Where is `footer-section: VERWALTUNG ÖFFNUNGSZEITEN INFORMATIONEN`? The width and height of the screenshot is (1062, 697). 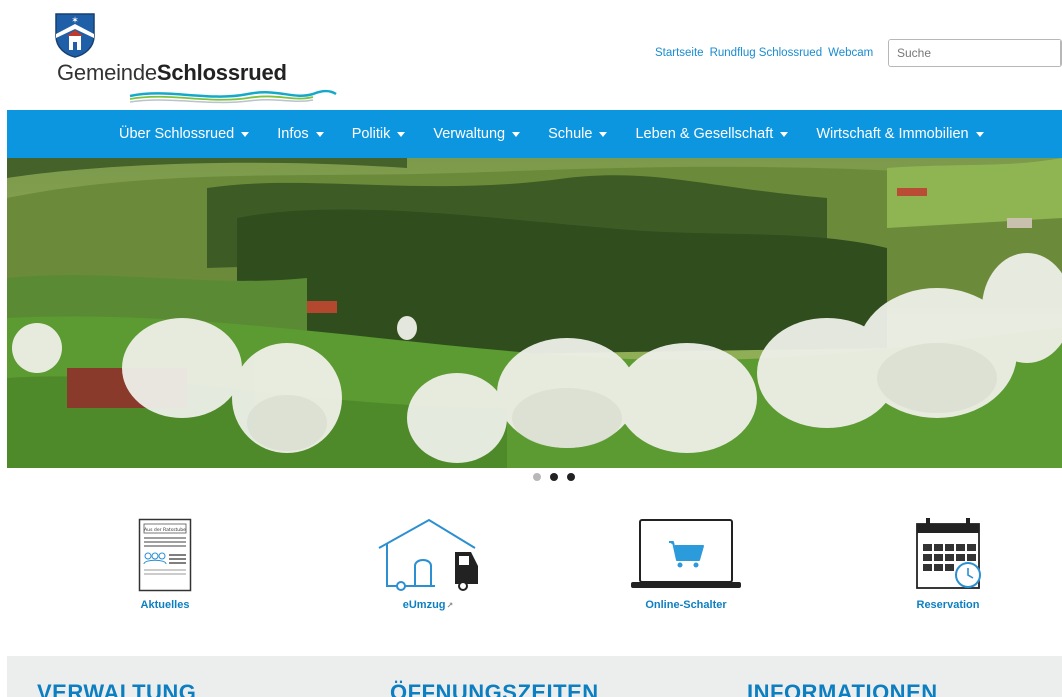 footer-section: VERWALTUNG ÖFFNUNGSZEITEN INFORMATIONEN is located at coordinates (534, 676).